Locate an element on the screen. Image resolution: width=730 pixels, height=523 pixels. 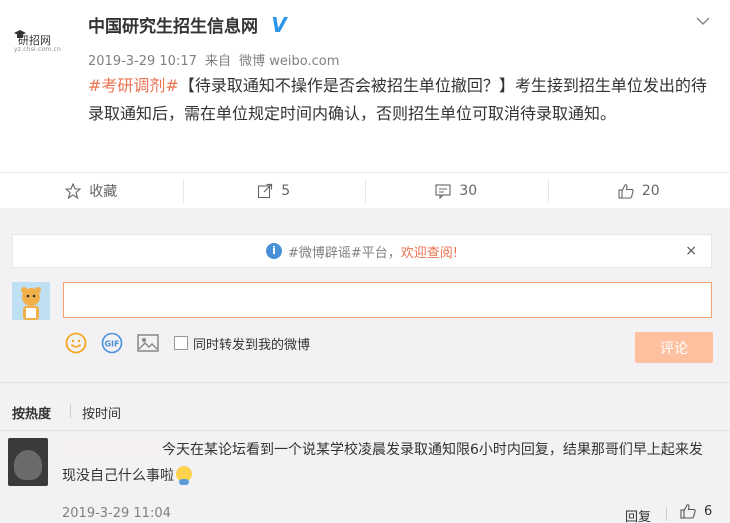
author-avatar: 研招网 yz.chsi.com.cn is located at coordinates (42, 38).